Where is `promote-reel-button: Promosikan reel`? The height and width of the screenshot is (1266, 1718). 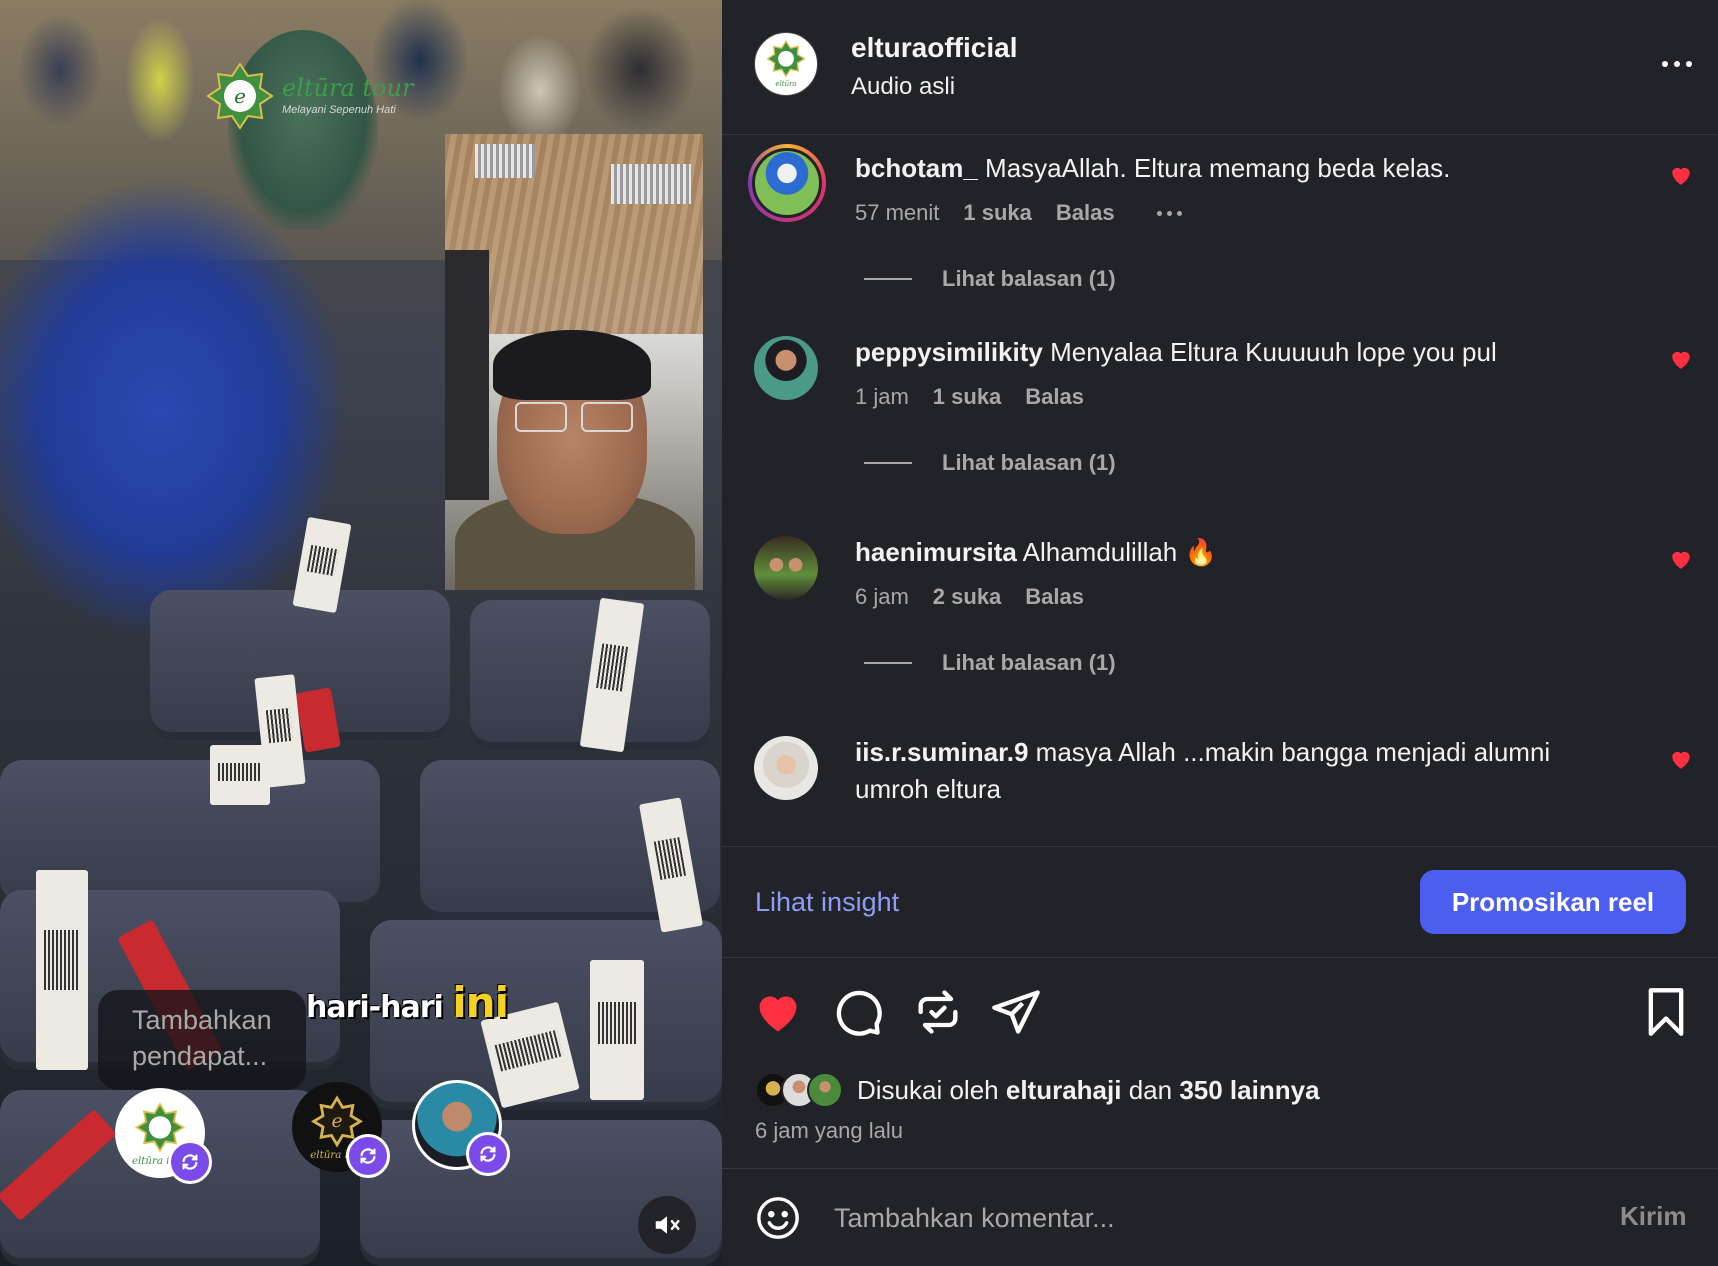 promote-reel-button: Promosikan reel is located at coordinates (1553, 902).